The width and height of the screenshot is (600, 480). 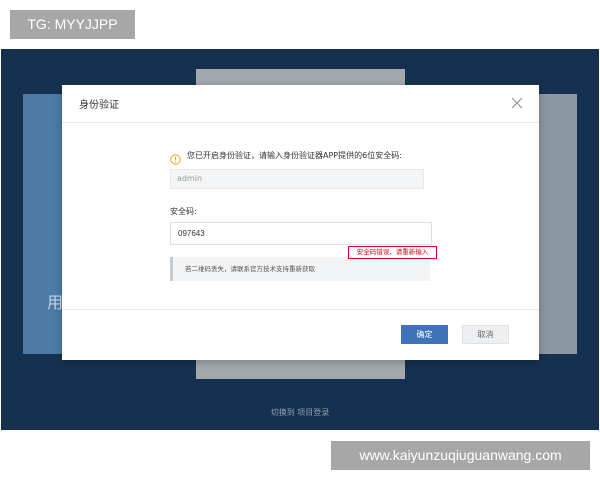 What do you see at coordinates (300, 104) in the screenshot?
I see `modal-header: 身份验证` at bounding box center [300, 104].